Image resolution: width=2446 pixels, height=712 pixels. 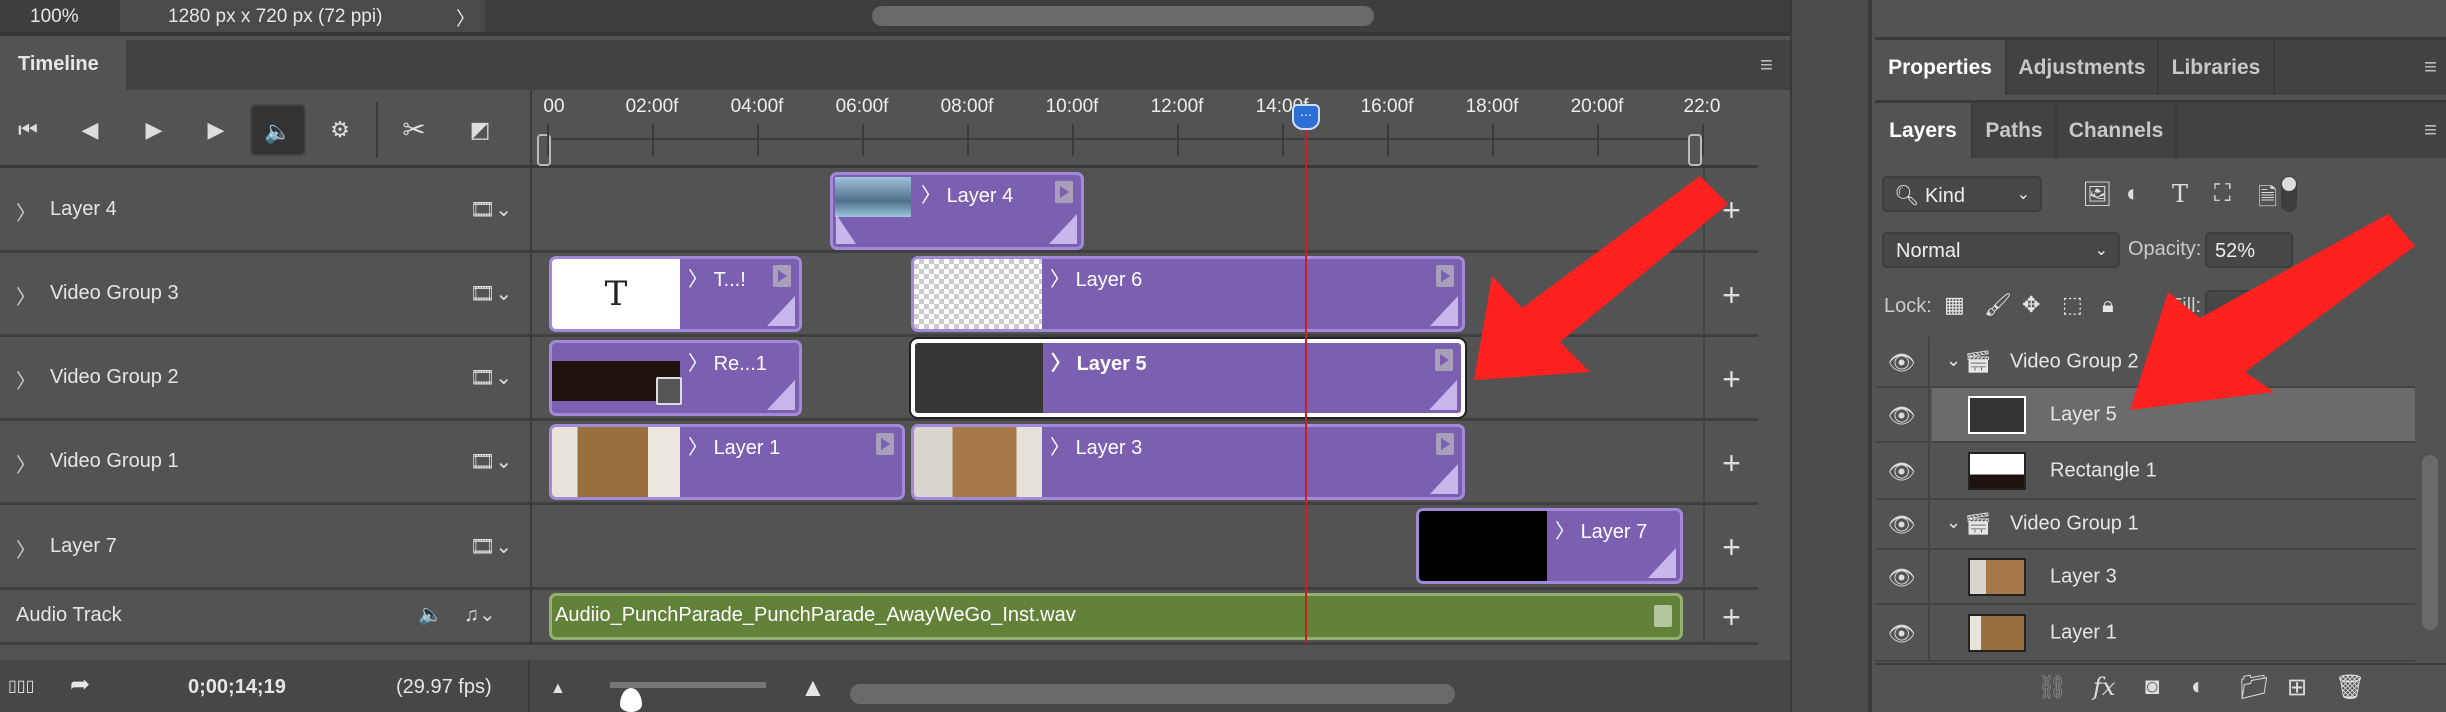 What do you see at coordinates (2249, 250) in the screenshot?
I see `opacity-input: 52%` at bounding box center [2249, 250].